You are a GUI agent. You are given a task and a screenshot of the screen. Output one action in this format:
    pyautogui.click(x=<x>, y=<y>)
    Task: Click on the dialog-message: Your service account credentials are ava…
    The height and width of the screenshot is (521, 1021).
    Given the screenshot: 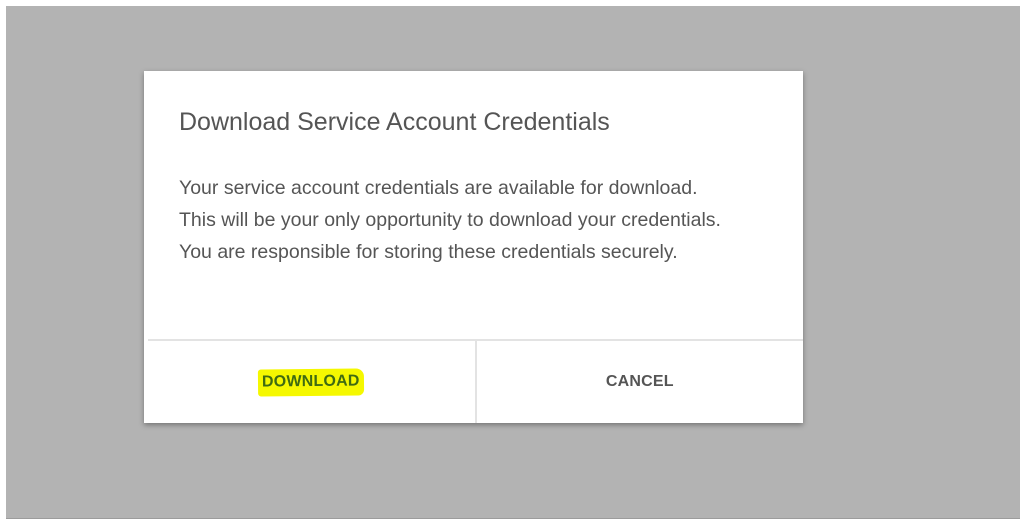 What is the action you would take?
    pyautogui.click(x=450, y=220)
    